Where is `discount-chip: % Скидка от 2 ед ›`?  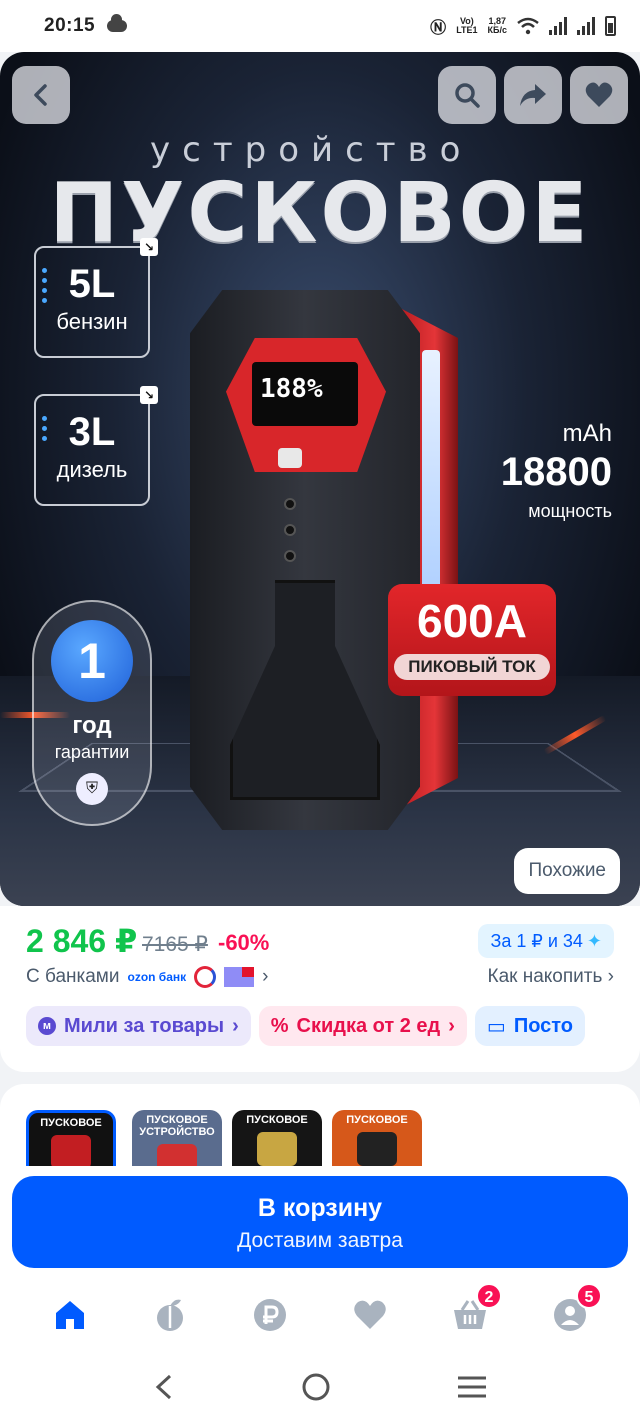 discount-chip: % Скидка от 2 ед › is located at coordinates (362, 1026).